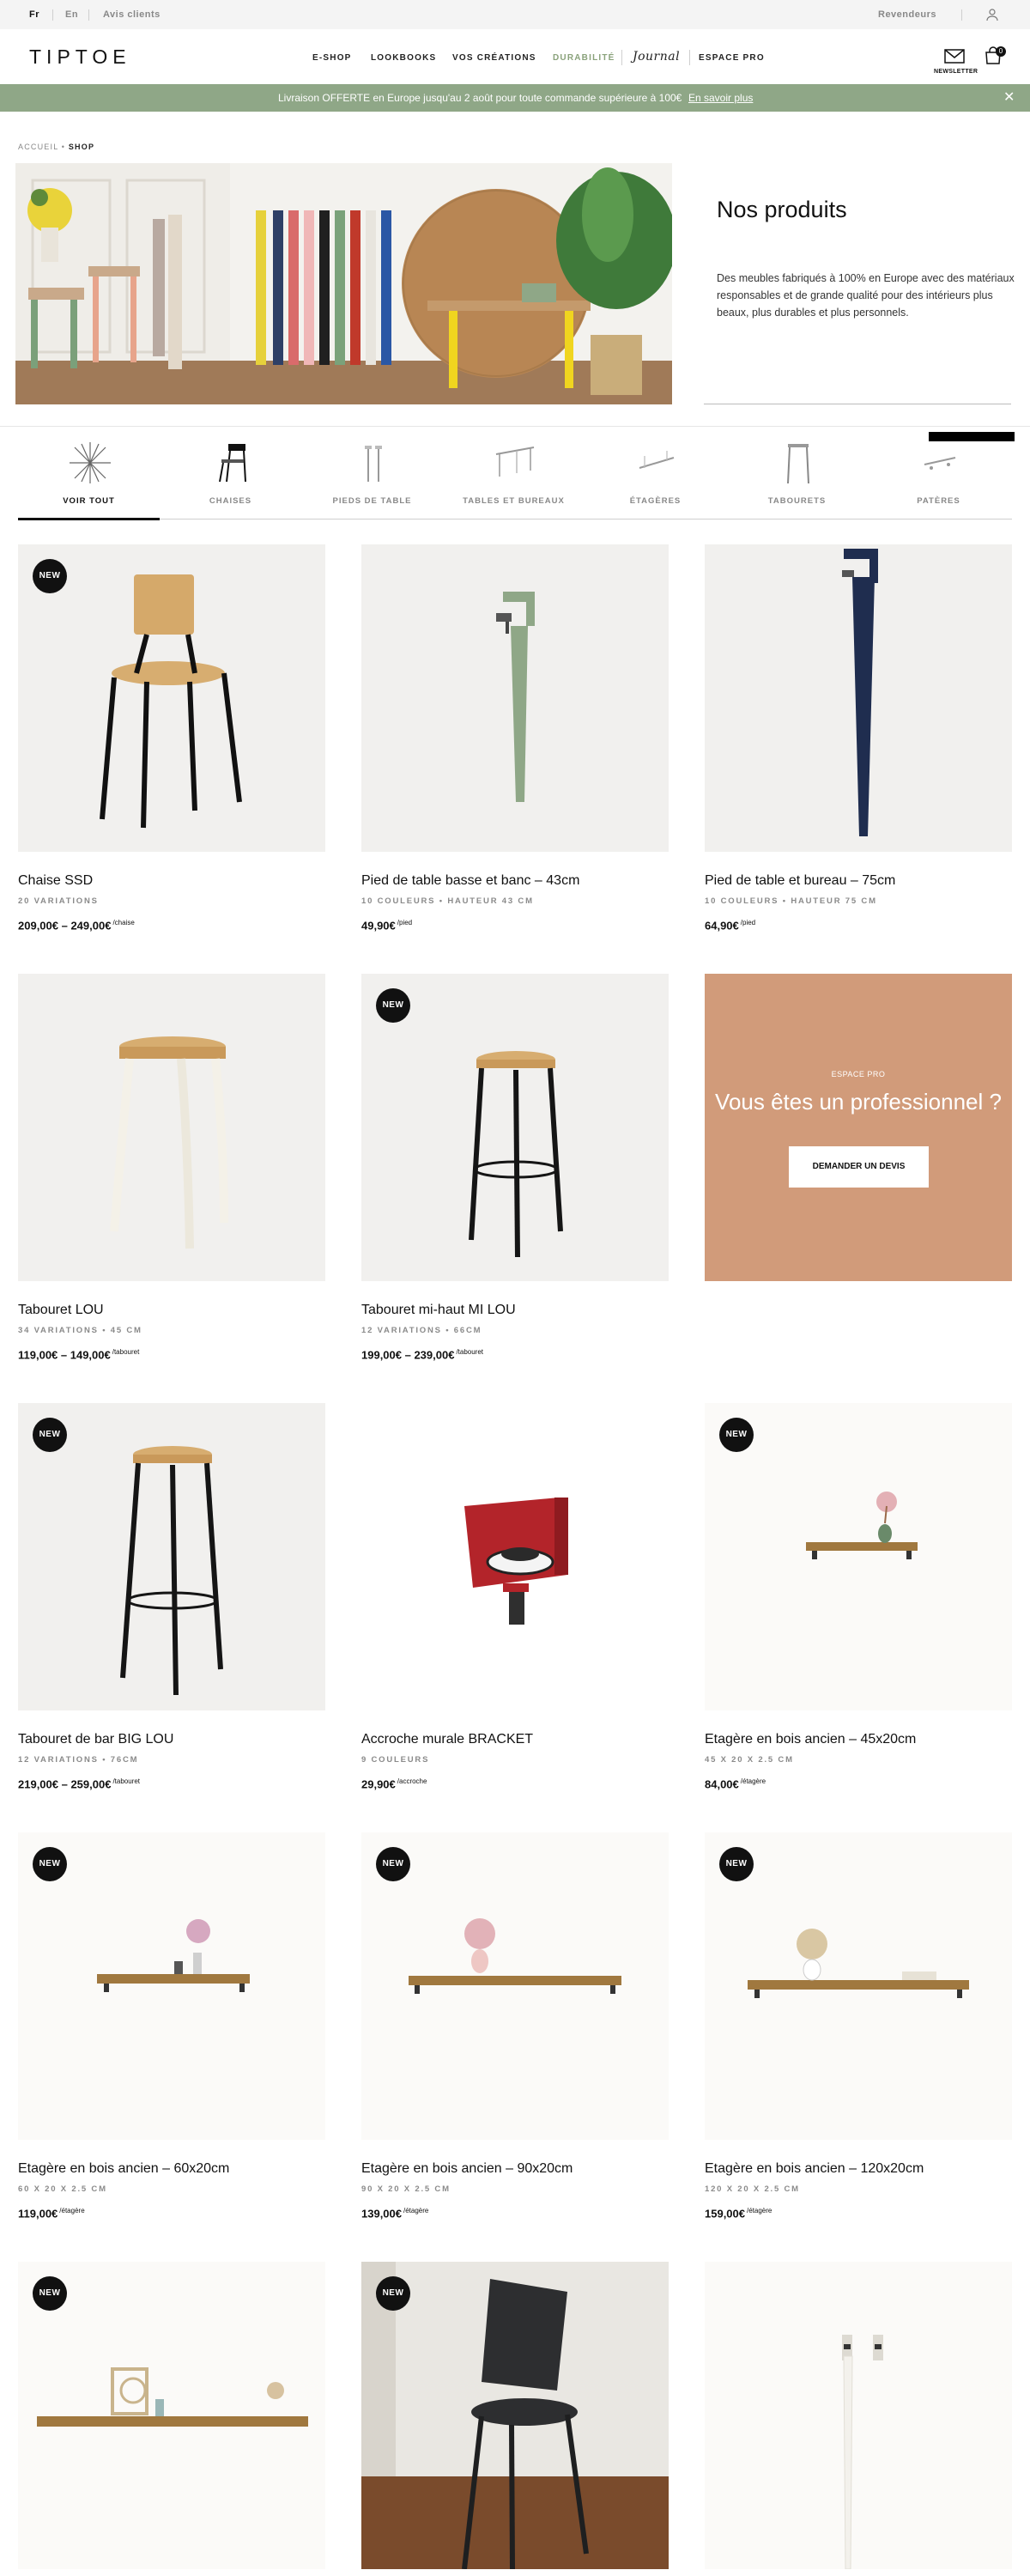  What do you see at coordinates (232, 463) in the screenshot?
I see `chair-icon` at bounding box center [232, 463].